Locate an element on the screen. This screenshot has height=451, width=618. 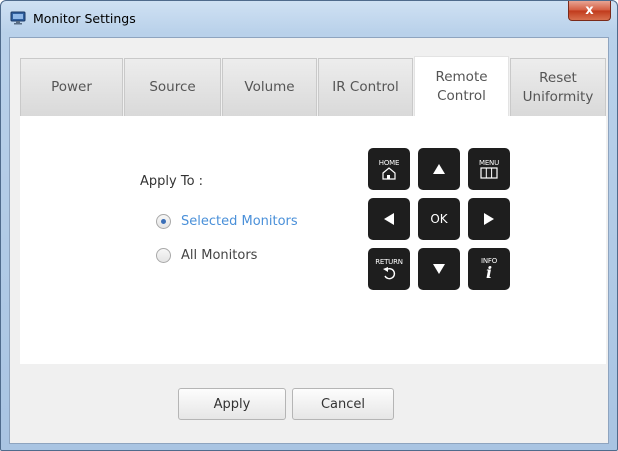
ok-label: OK is located at coordinates (439, 219).